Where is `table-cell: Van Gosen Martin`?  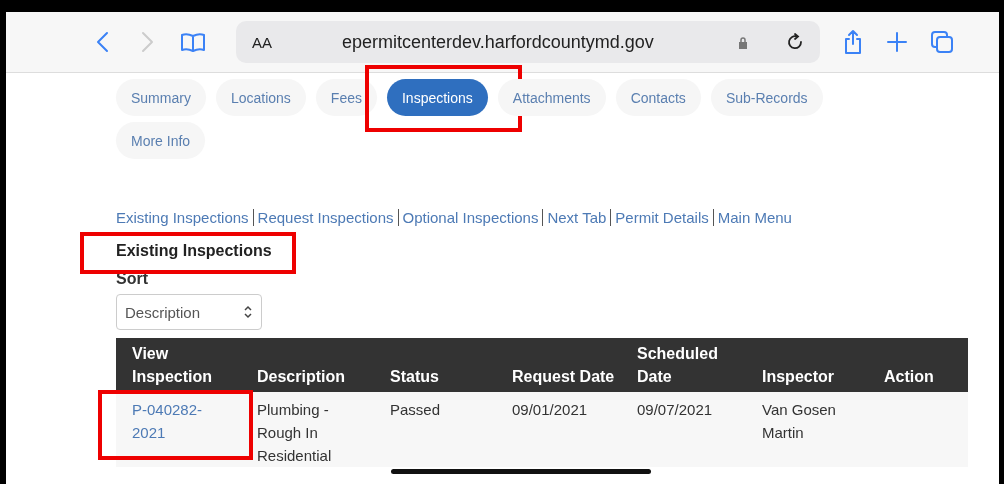
table-cell: Van Gosen Martin is located at coordinates (799, 421).